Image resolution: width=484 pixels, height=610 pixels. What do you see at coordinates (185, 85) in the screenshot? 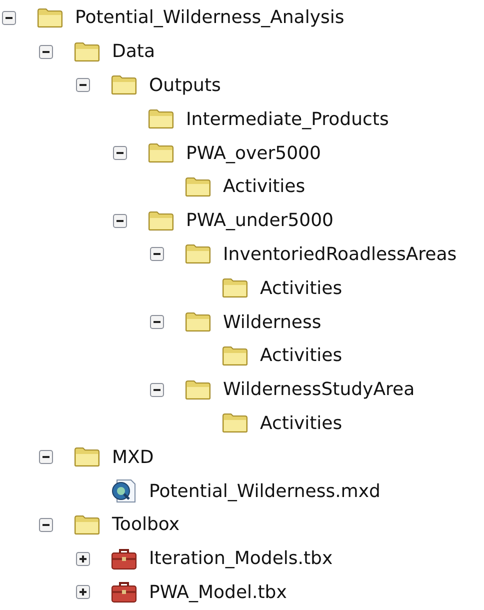
I see `tree-item-label: Outputs` at bounding box center [185, 85].